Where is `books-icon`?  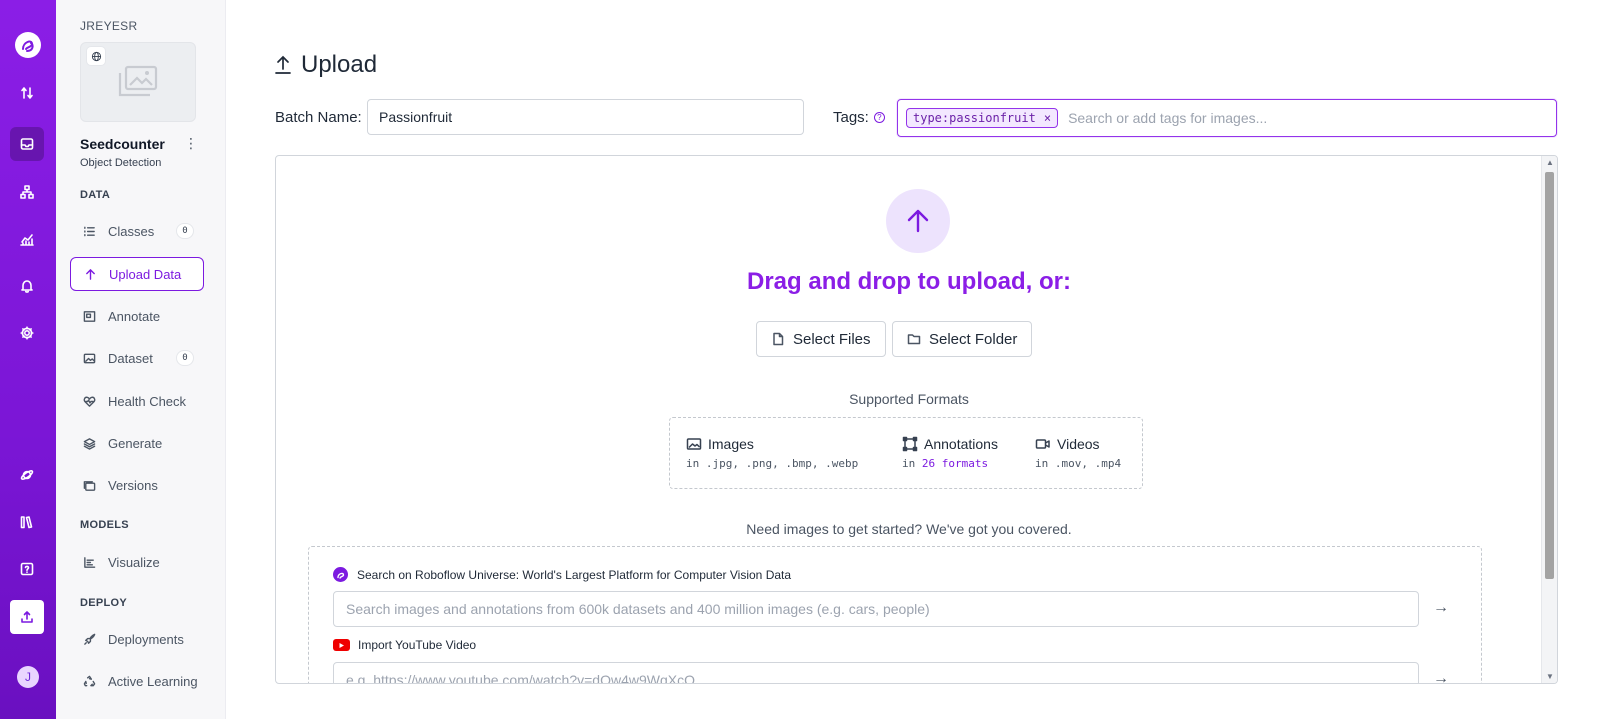 books-icon is located at coordinates (27, 522).